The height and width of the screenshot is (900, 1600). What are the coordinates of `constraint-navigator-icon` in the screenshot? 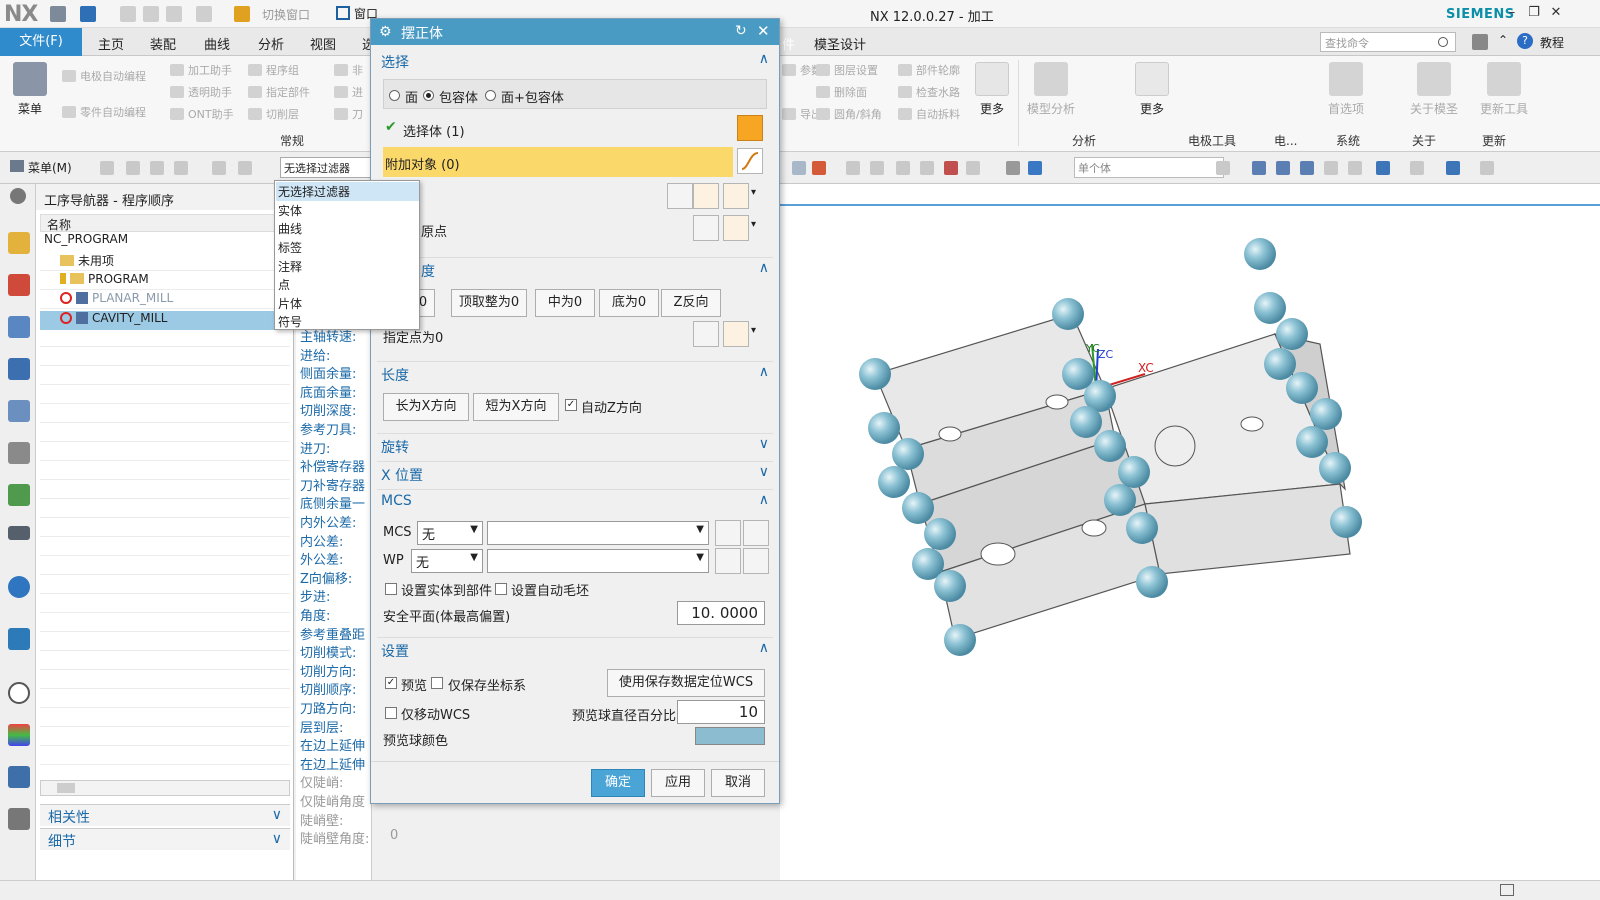 It's located at (19, 285).